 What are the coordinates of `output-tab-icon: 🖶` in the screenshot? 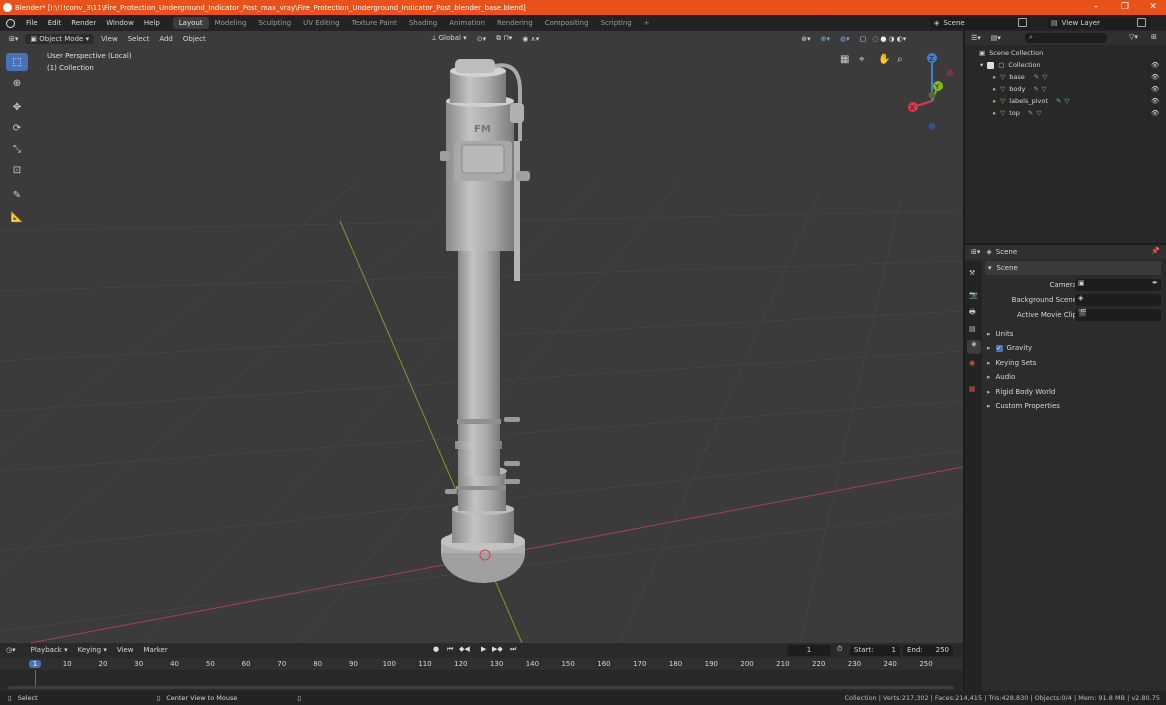 It's located at (972, 313).